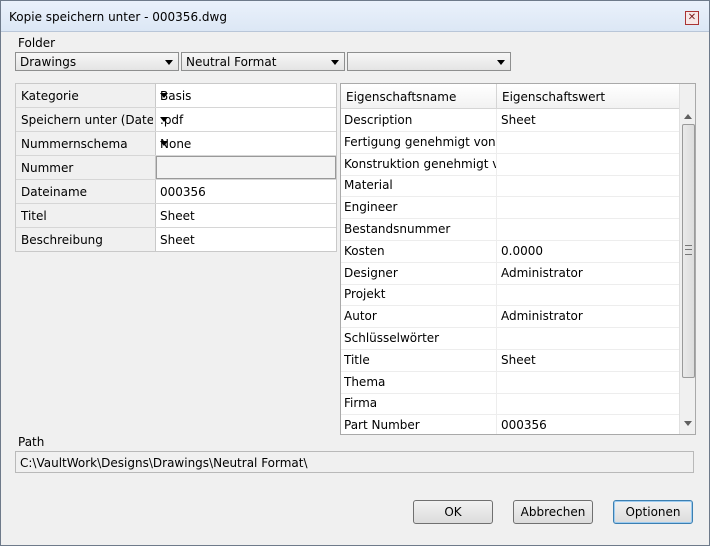  Describe the element at coordinates (360, 316) in the screenshot. I see `property-name: Autor` at that location.